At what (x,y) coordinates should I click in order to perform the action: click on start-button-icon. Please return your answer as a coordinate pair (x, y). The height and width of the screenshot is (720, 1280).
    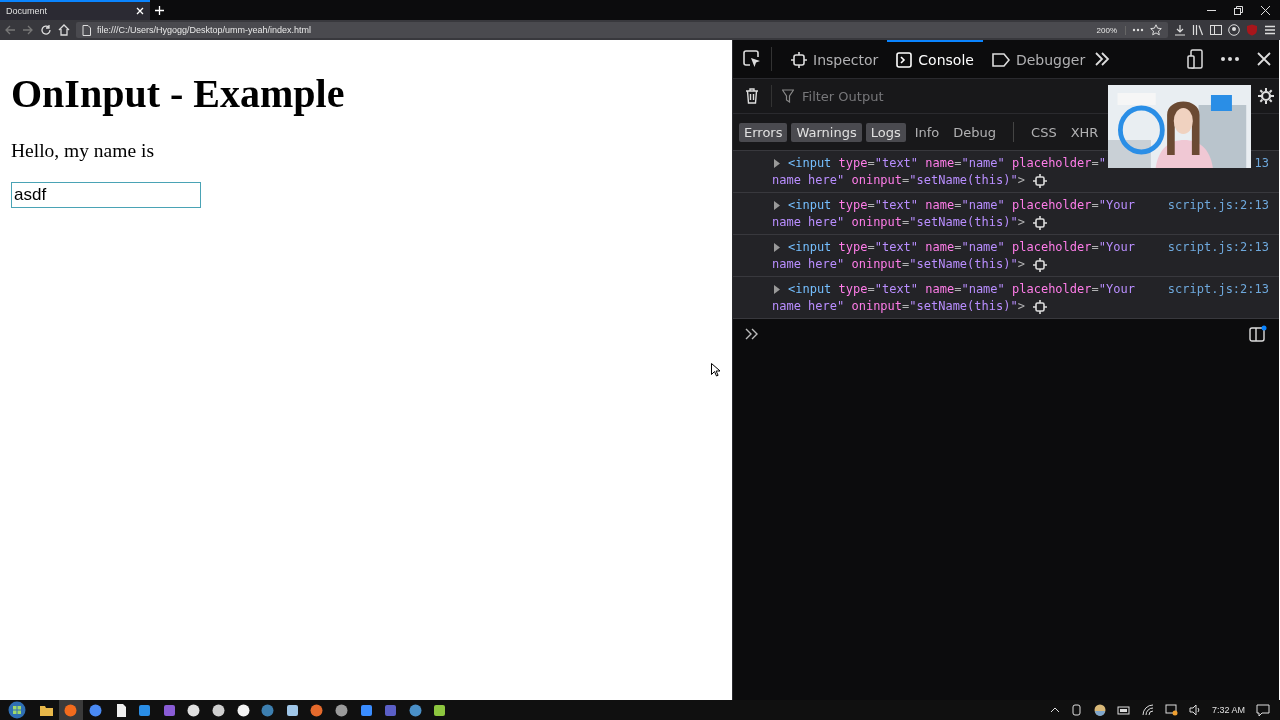
    Looking at the image, I should click on (17, 710).